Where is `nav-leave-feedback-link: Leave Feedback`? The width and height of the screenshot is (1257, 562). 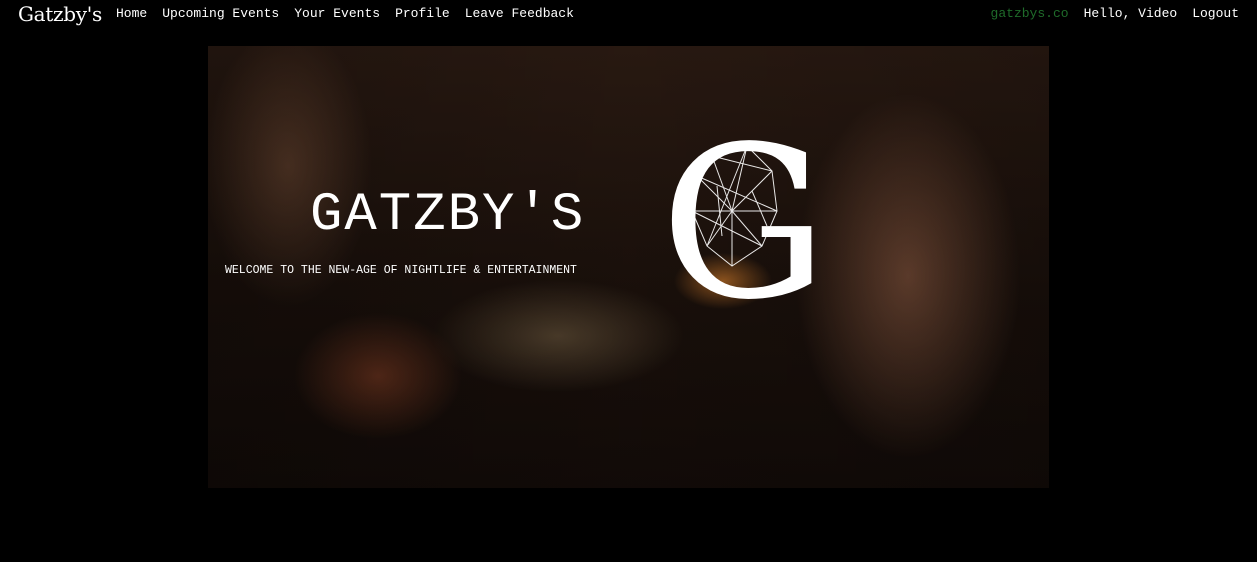
nav-leave-feedback-link: Leave Feedback is located at coordinates (519, 13).